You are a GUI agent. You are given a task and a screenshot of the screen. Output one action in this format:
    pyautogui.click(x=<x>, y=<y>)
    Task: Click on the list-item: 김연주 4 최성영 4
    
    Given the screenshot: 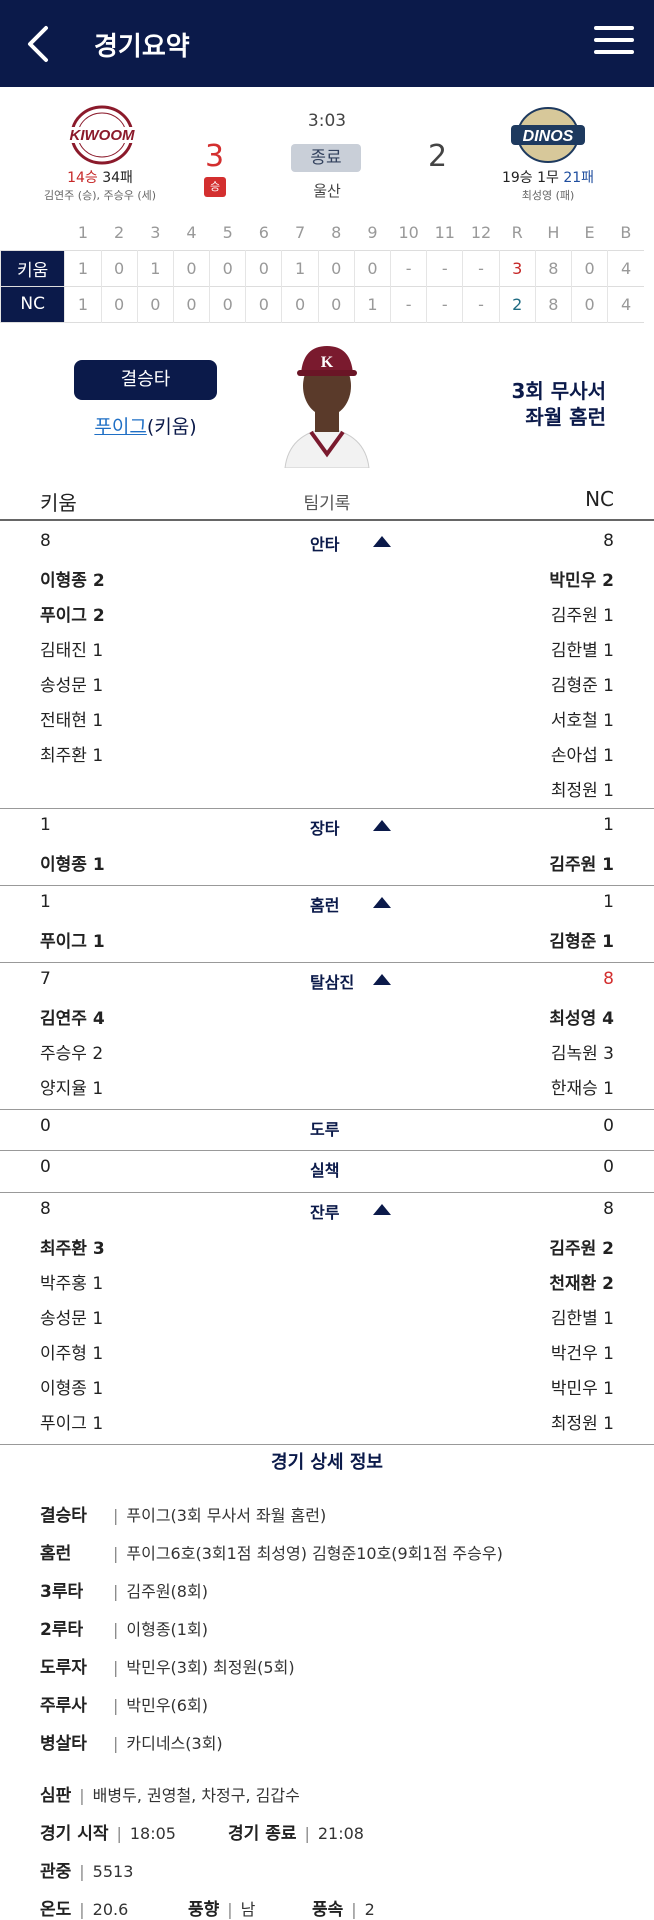 What is the action you would take?
    pyautogui.click(x=327, y=1019)
    